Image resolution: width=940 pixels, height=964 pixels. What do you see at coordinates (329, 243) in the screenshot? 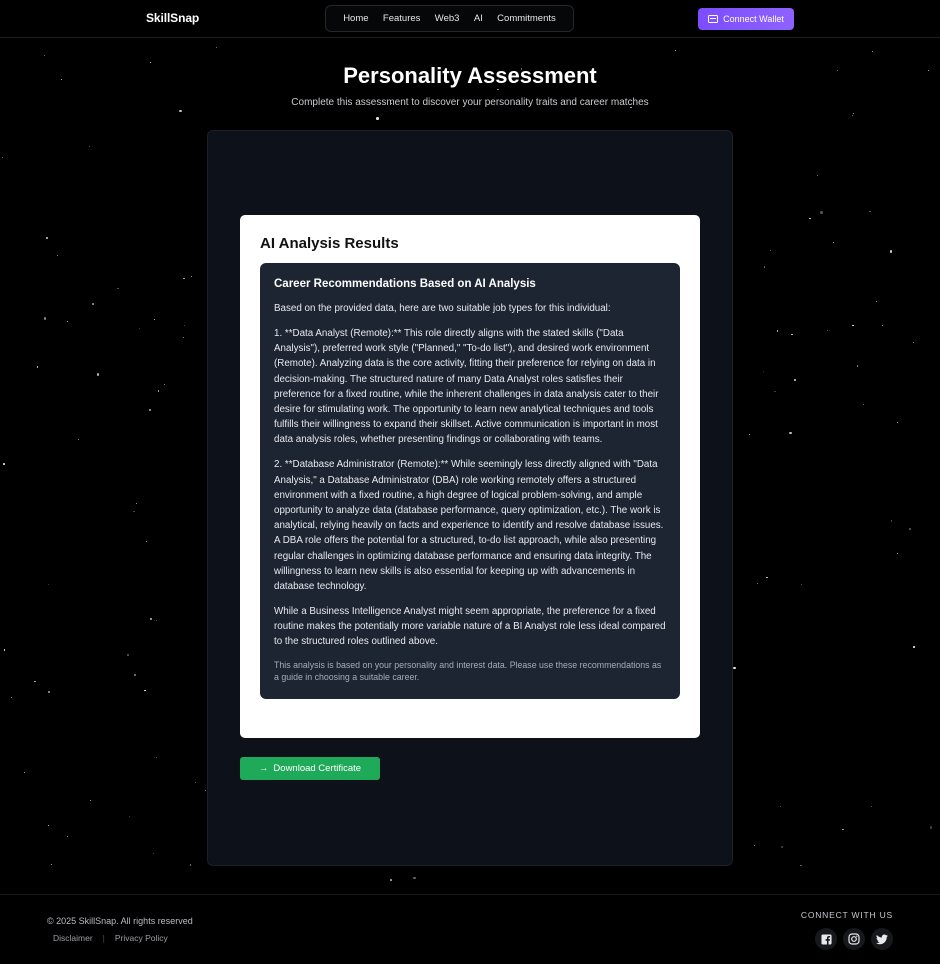
I see `results-title: AI Analysis Results` at bounding box center [329, 243].